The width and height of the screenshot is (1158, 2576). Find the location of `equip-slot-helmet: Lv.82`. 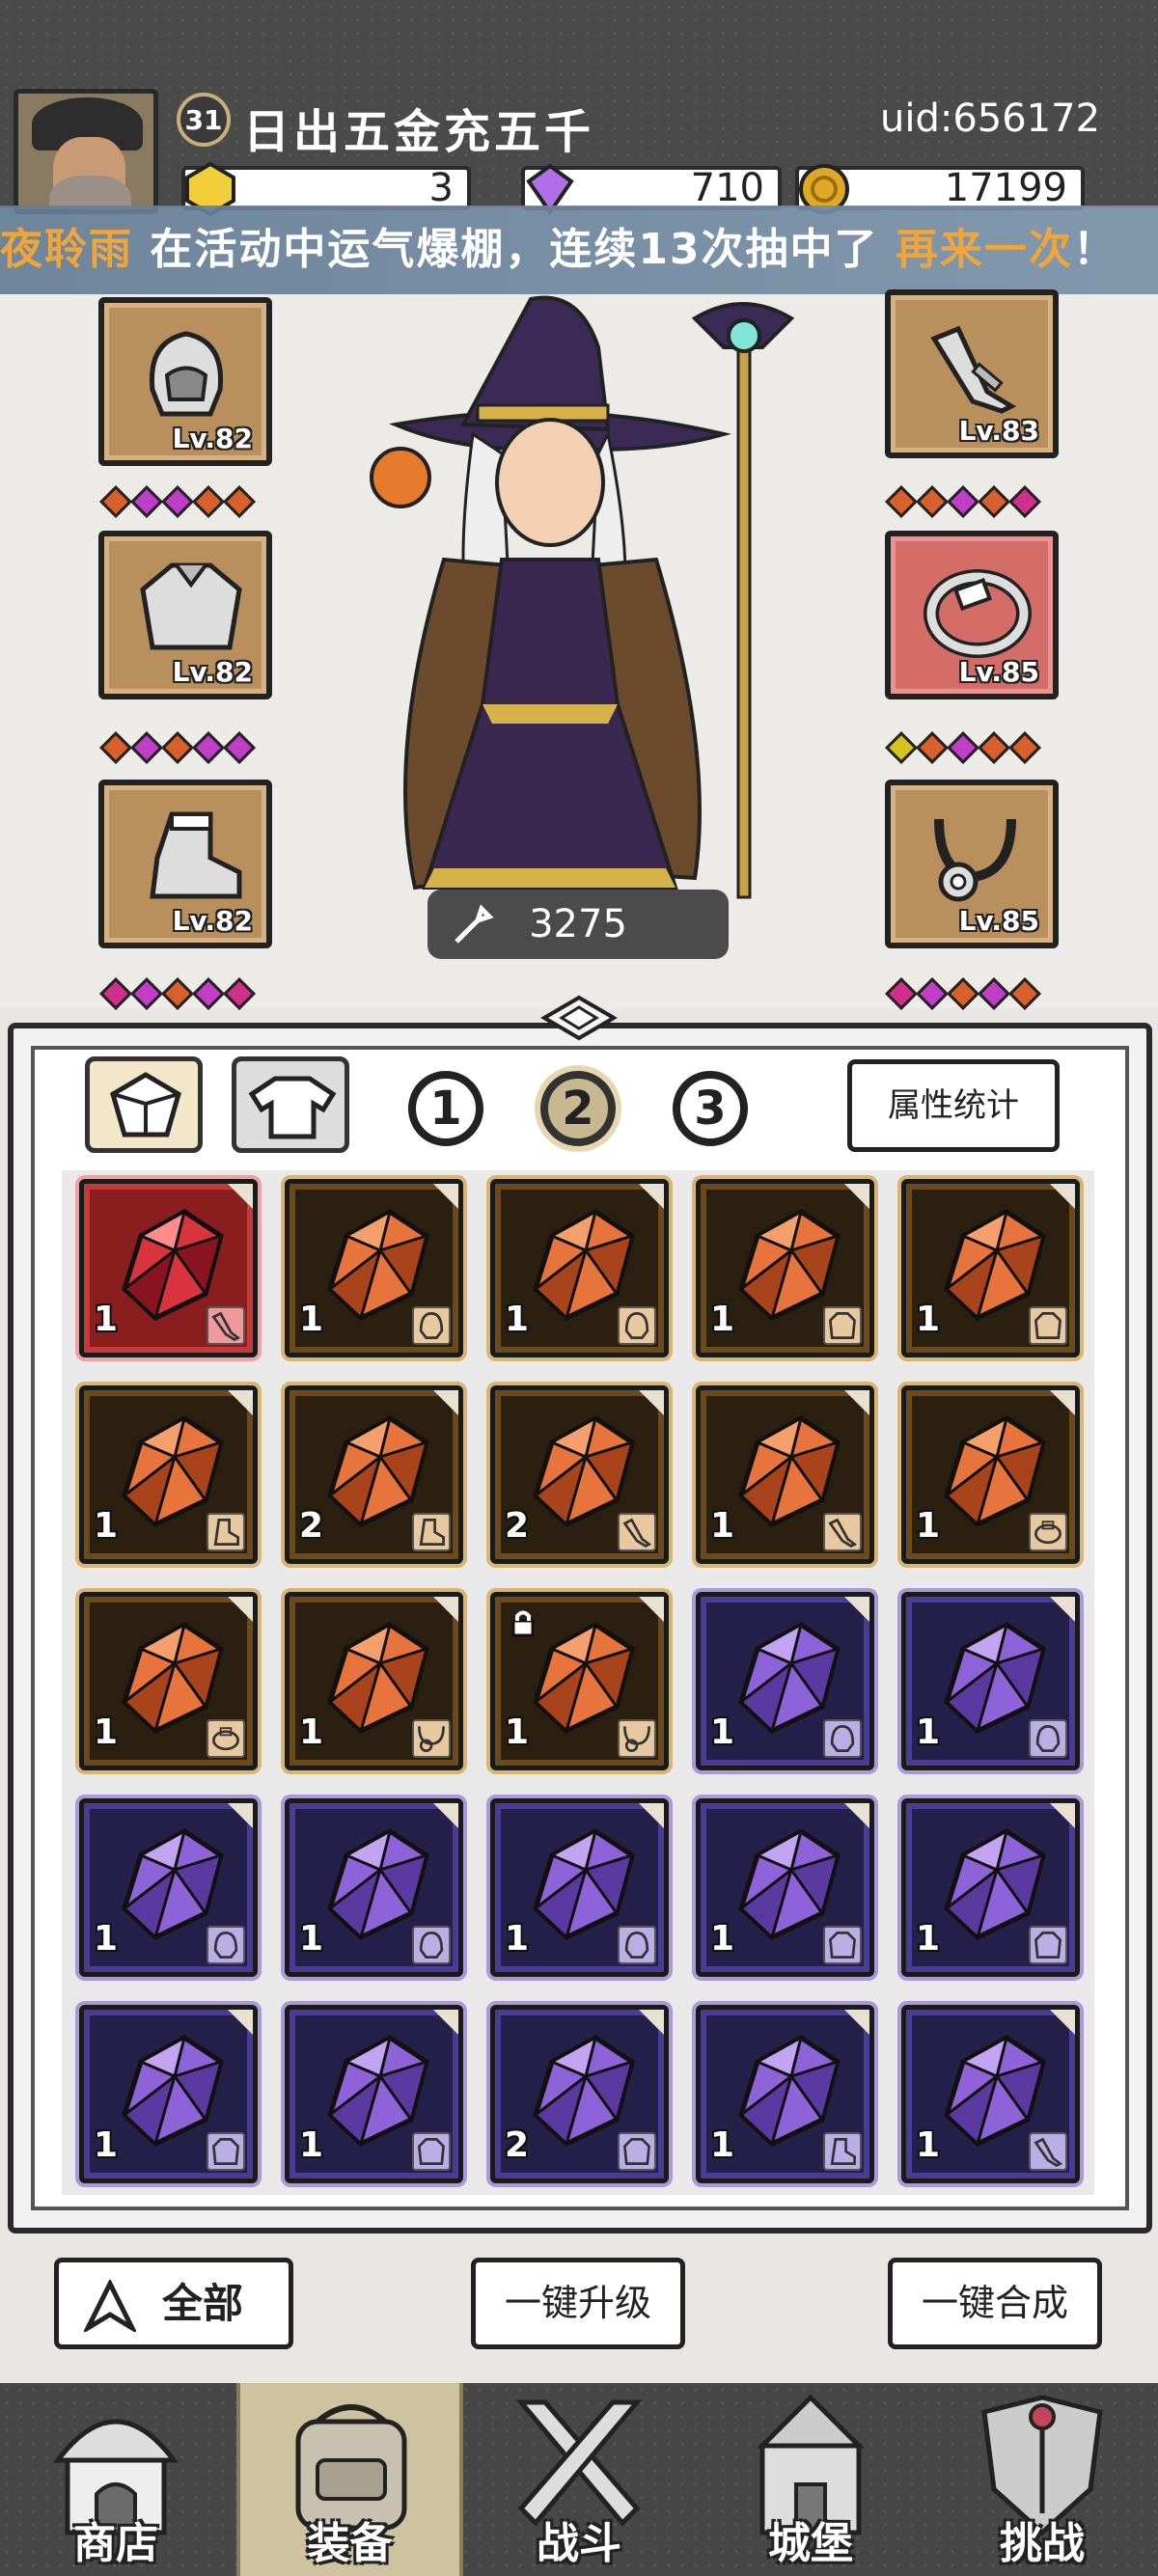

equip-slot-helmet: Lv.82 is located at coordinates (185, 381).